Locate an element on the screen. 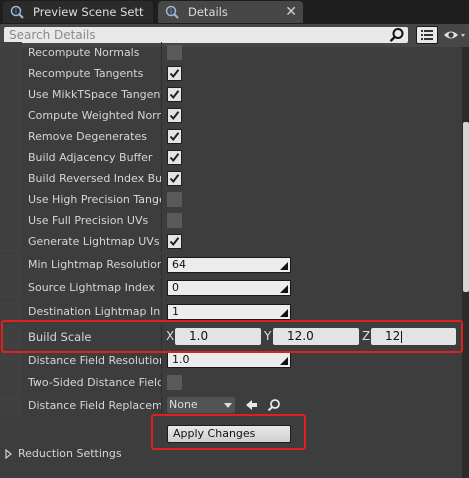 Image resolution: width=469 pixels, height=478 pixels. property-label: Remove Degenerates is located at coordinates (87, 136).